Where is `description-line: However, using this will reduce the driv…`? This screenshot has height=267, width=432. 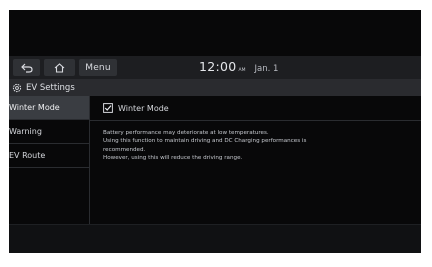 description-line: However, using this will reduce the driv… is located at coordinates (173, 158).